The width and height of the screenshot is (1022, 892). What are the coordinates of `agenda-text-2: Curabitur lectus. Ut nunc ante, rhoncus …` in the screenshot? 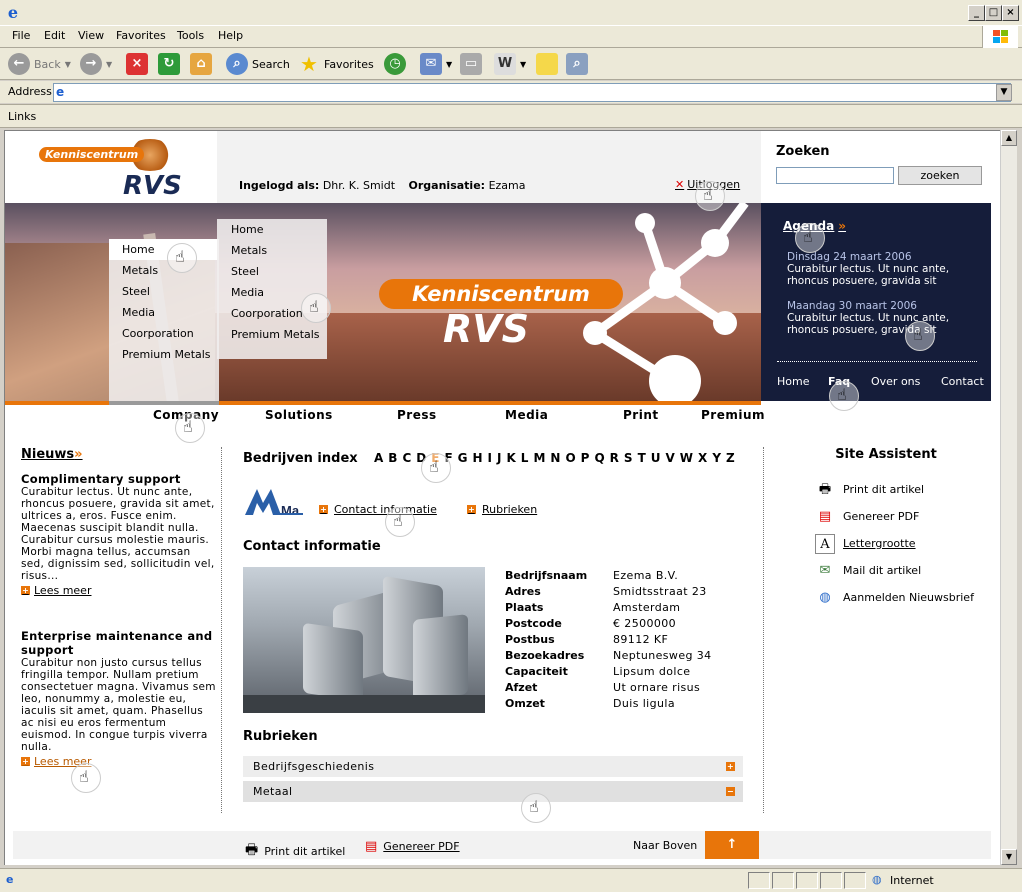 It's located at (882, 324).